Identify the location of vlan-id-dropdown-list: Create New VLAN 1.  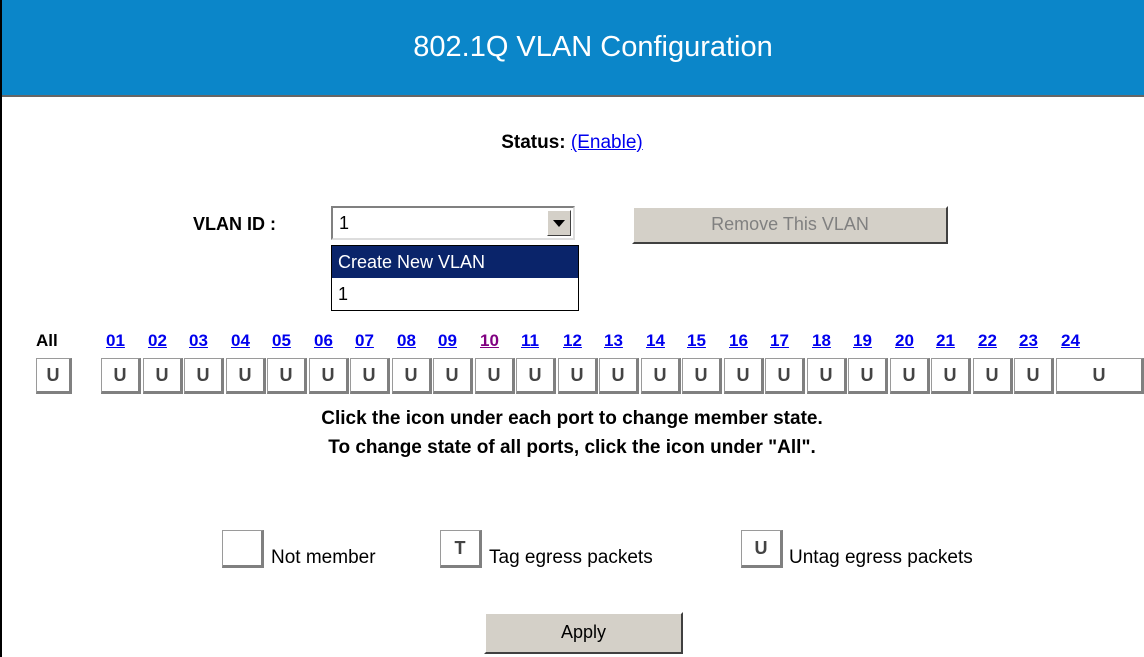
(455, 278).